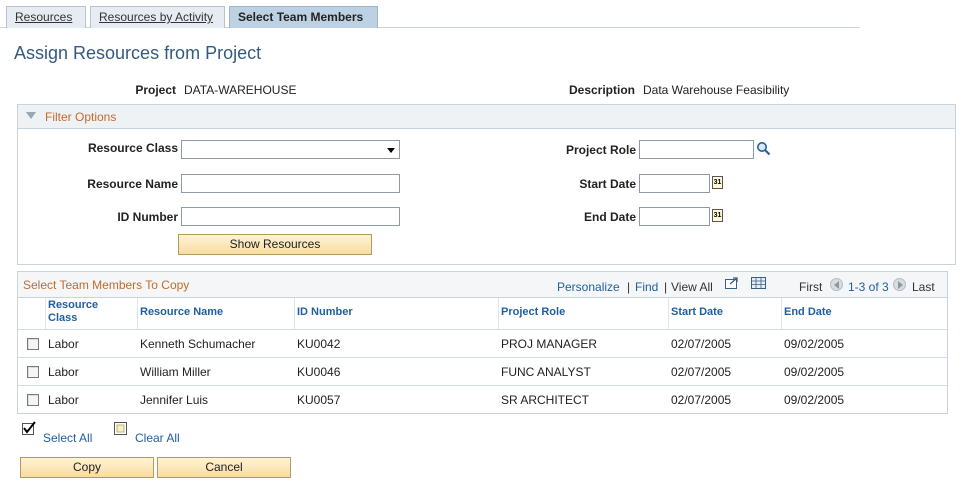 The image size is (969, 484). Describe the element at coordinates (601, 90) in the screenshot. I see `description-label: Description` at that location.